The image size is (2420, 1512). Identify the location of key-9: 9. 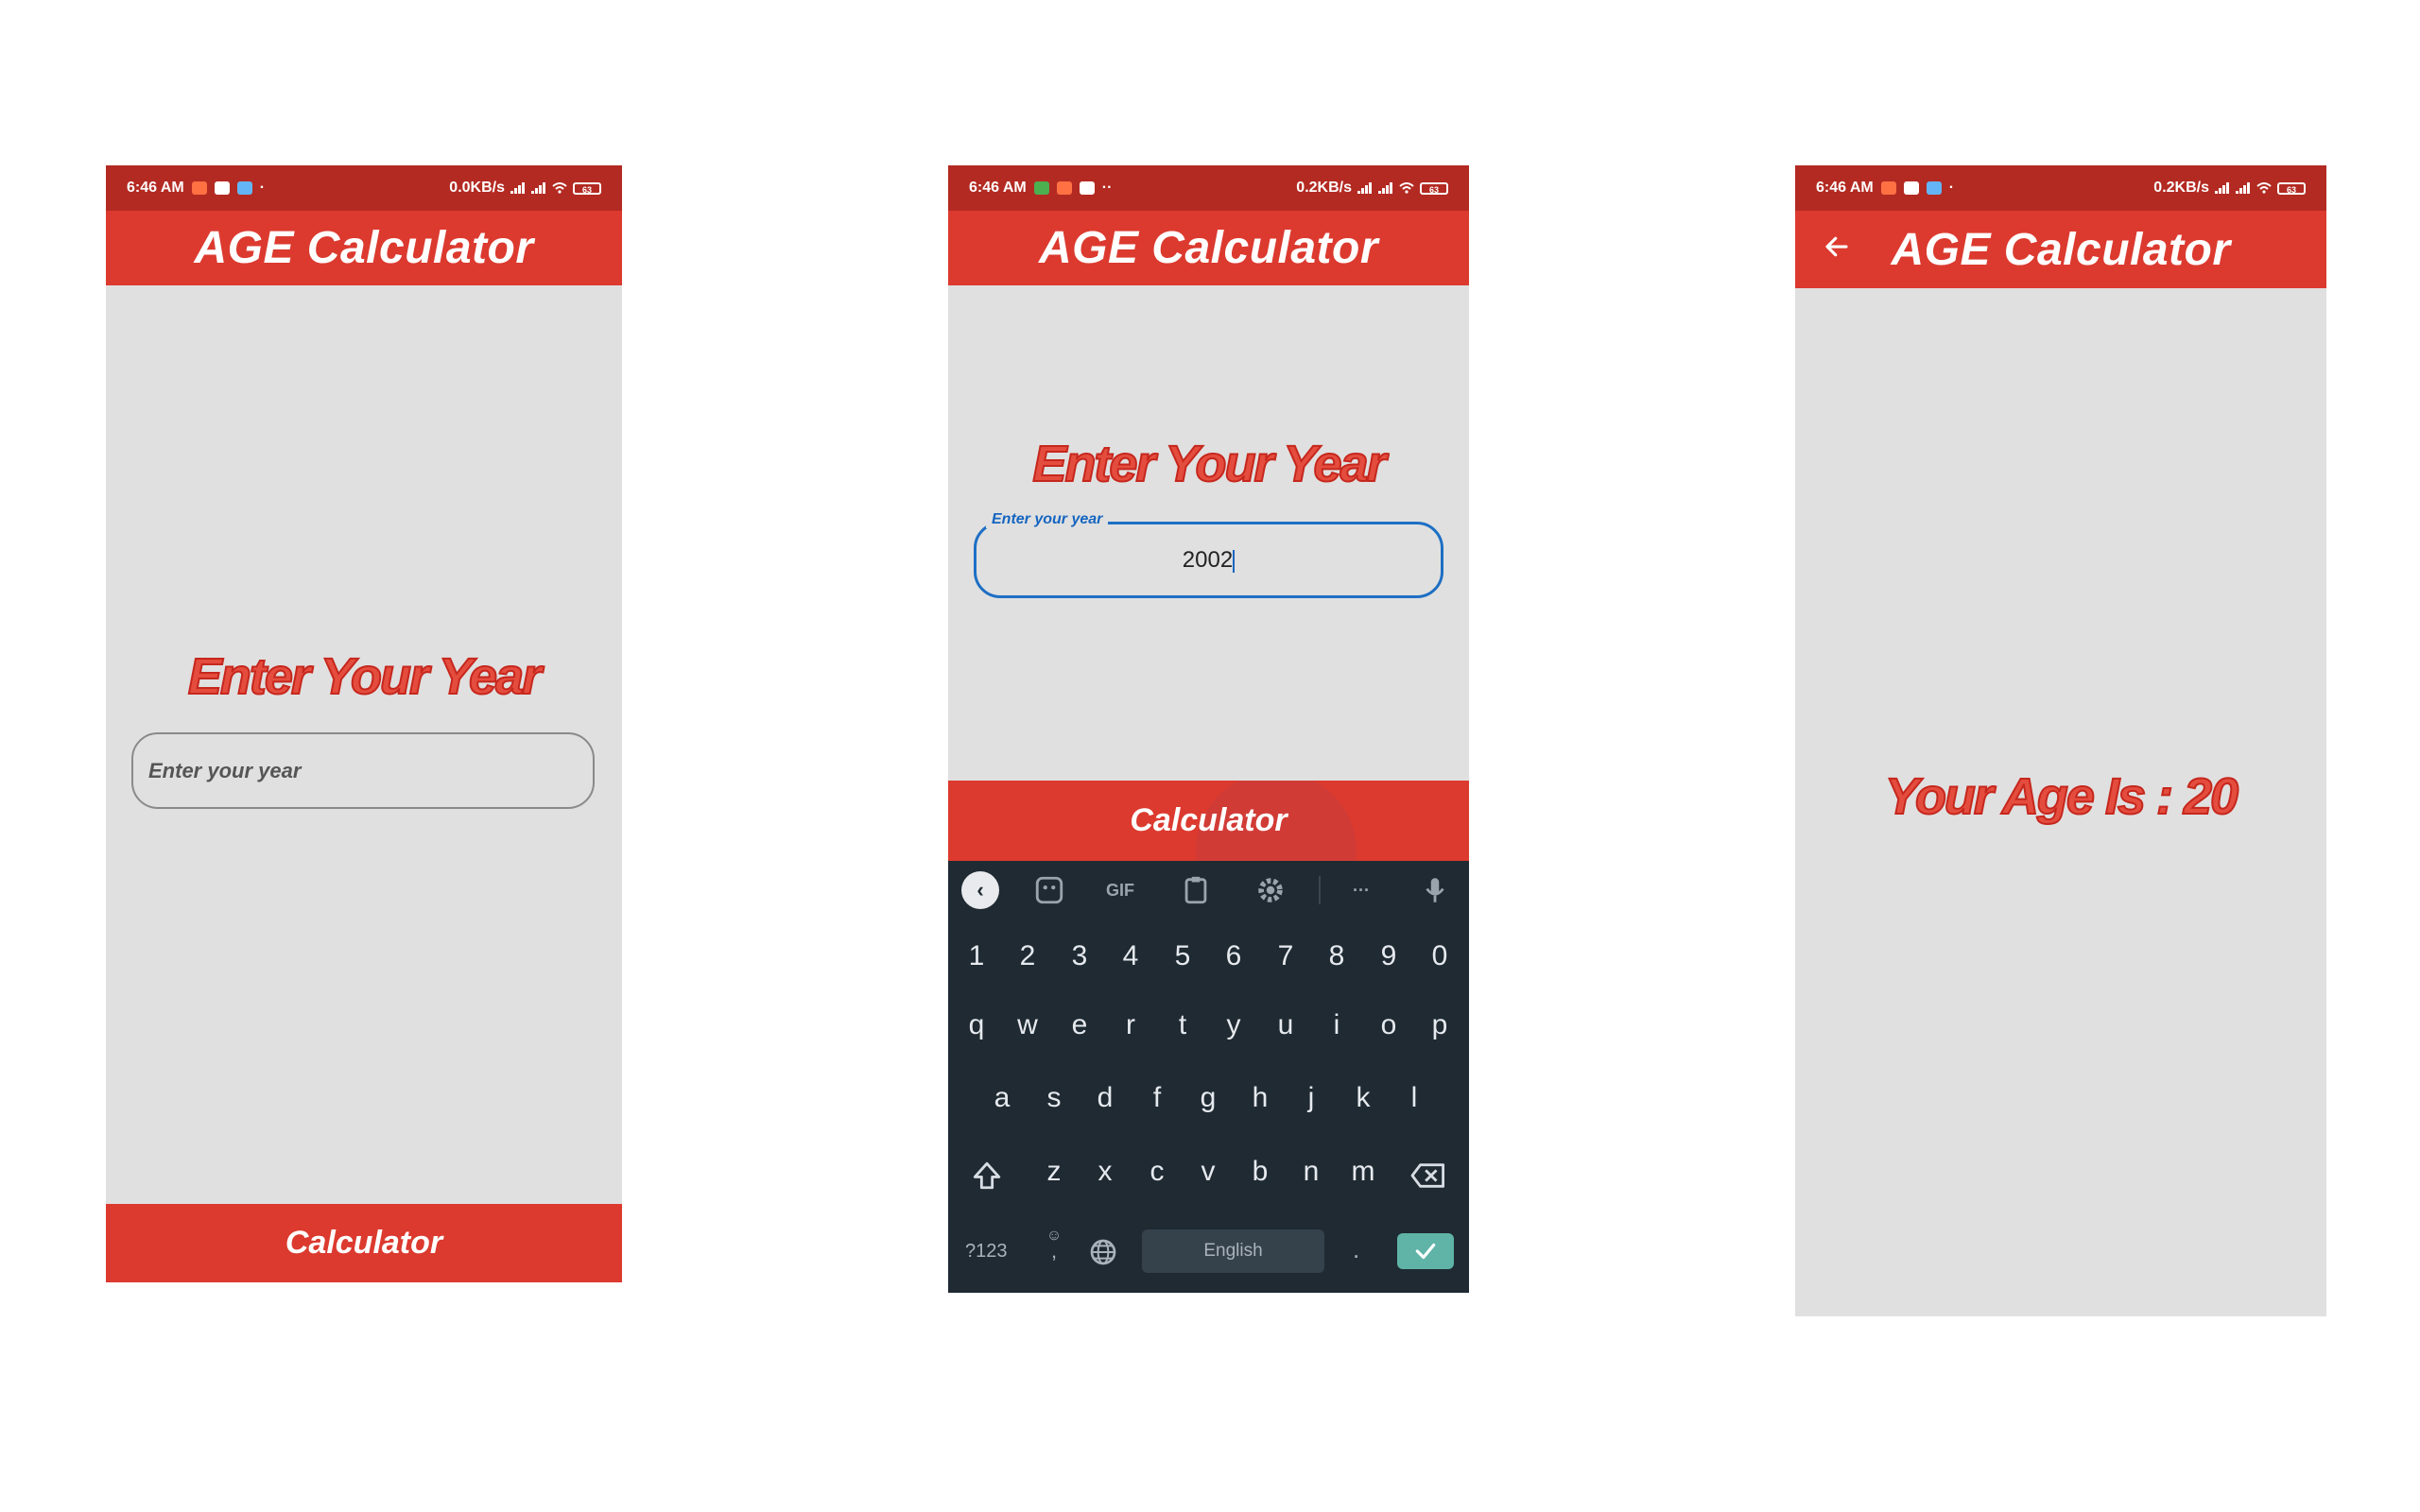
(1389, 956).